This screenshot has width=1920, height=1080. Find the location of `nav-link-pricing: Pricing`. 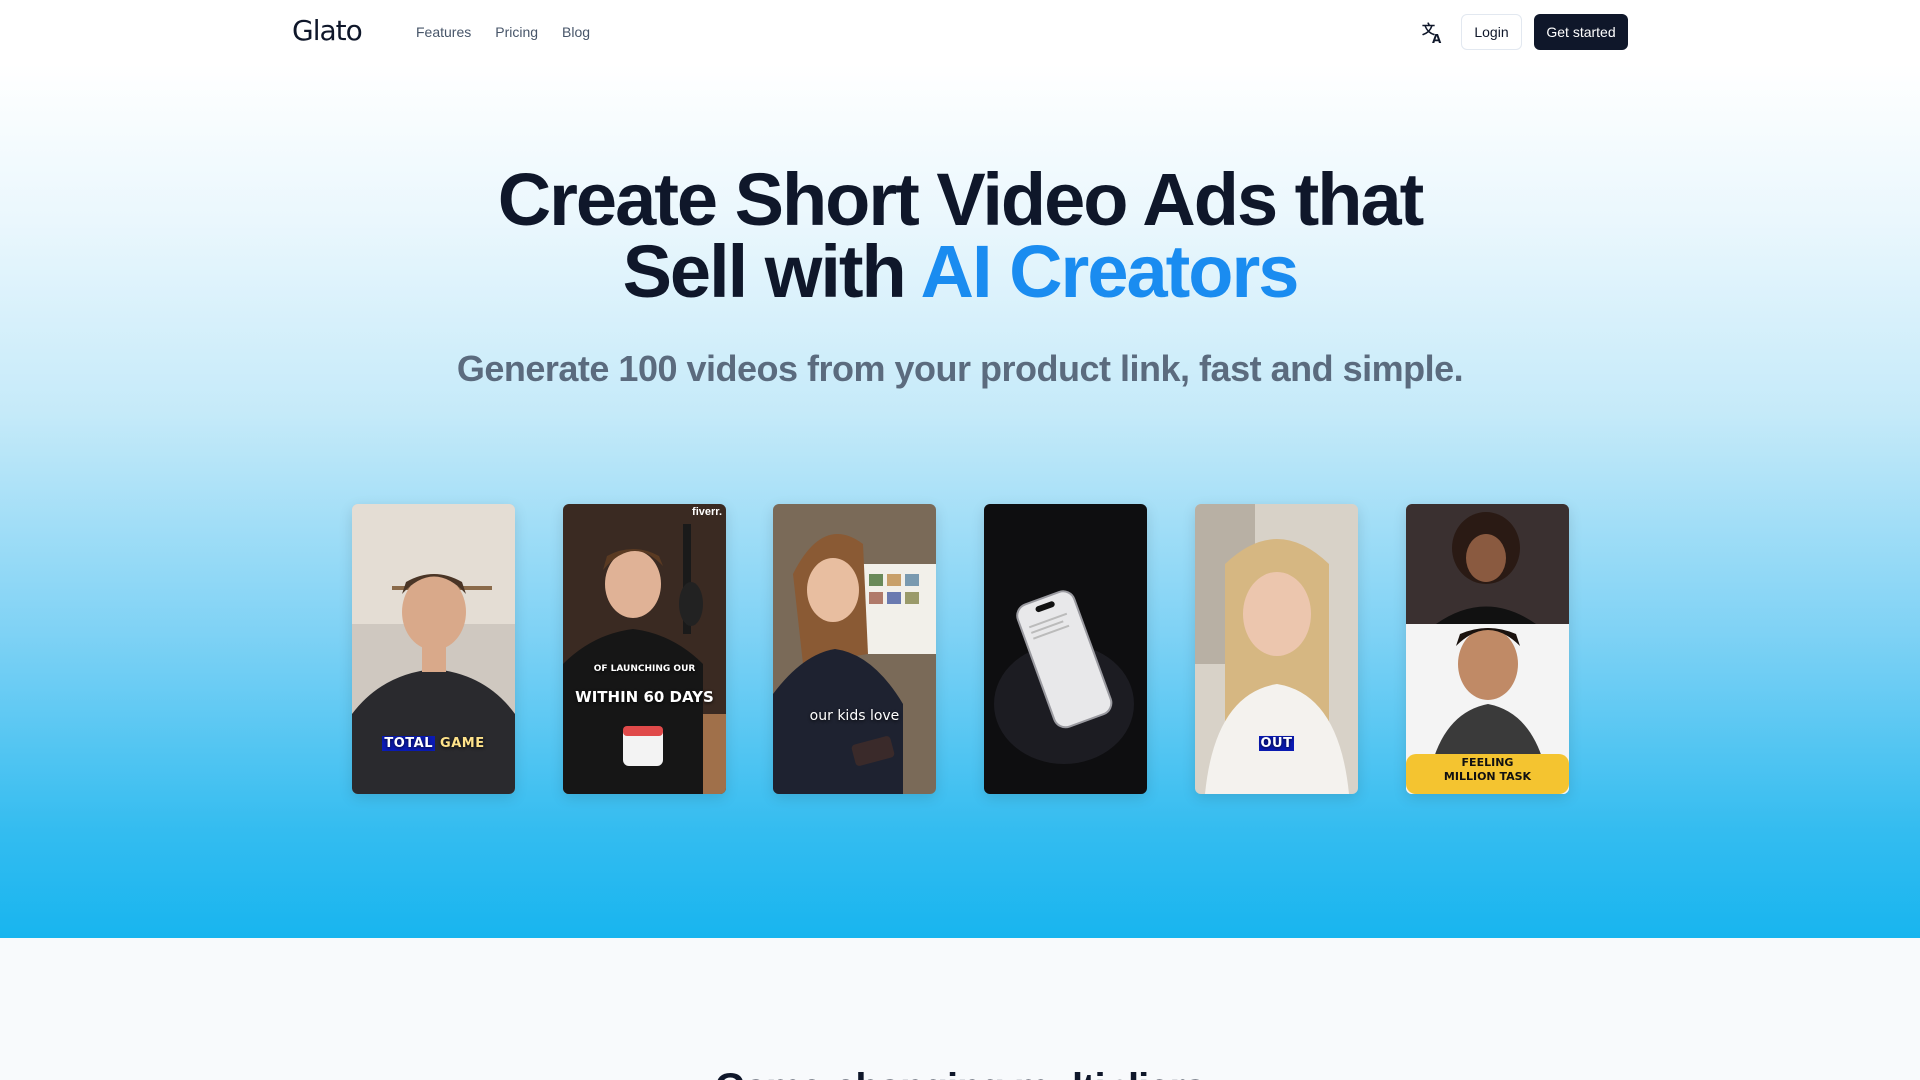

nav-link-pricing: Pricing is located at coordinates (516, 32).